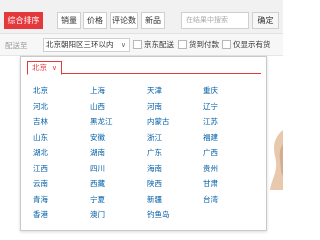 This screenshot has height=240, width=320. Describe the element at coordinates (154, 152) in the screenshot. I see `region-option: 广东` at that location.